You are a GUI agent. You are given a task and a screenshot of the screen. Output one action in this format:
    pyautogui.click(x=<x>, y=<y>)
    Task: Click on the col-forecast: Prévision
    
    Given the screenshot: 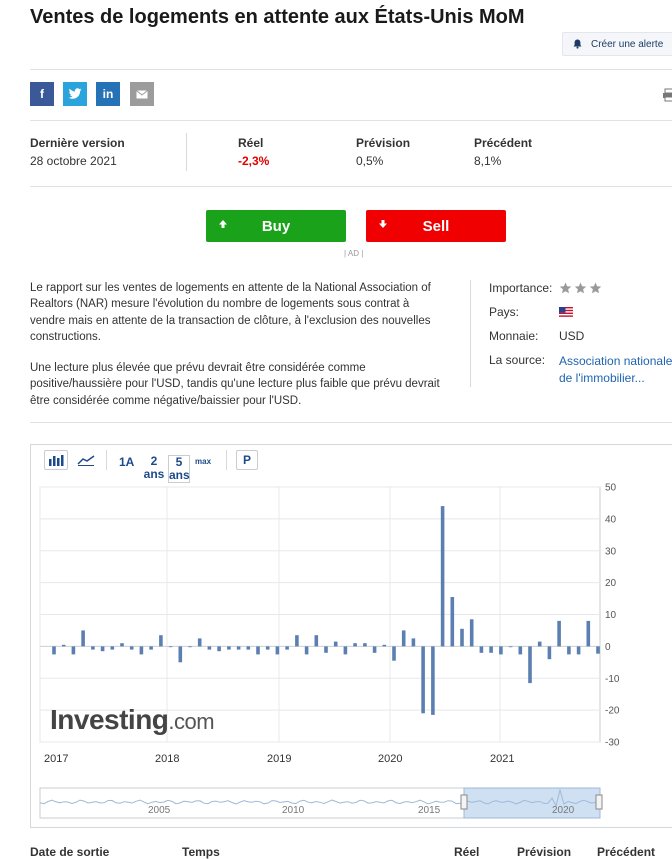 What is the action you would take?
    pyautogui.click(x=544, y=852)
    